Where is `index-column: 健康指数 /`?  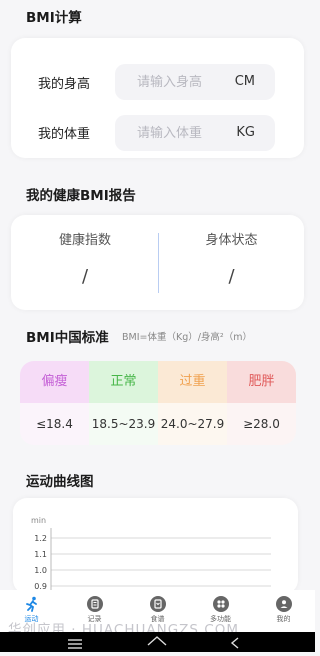 index-column: 健康指数 / is located at coordinates (85, 251).